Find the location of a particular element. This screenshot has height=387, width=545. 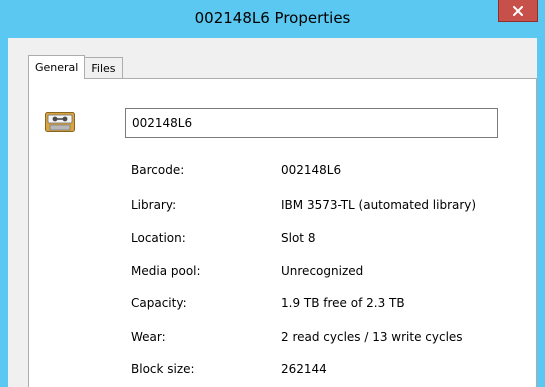

window-title: 002148L6 Properties is located at coordinates (272, 18).